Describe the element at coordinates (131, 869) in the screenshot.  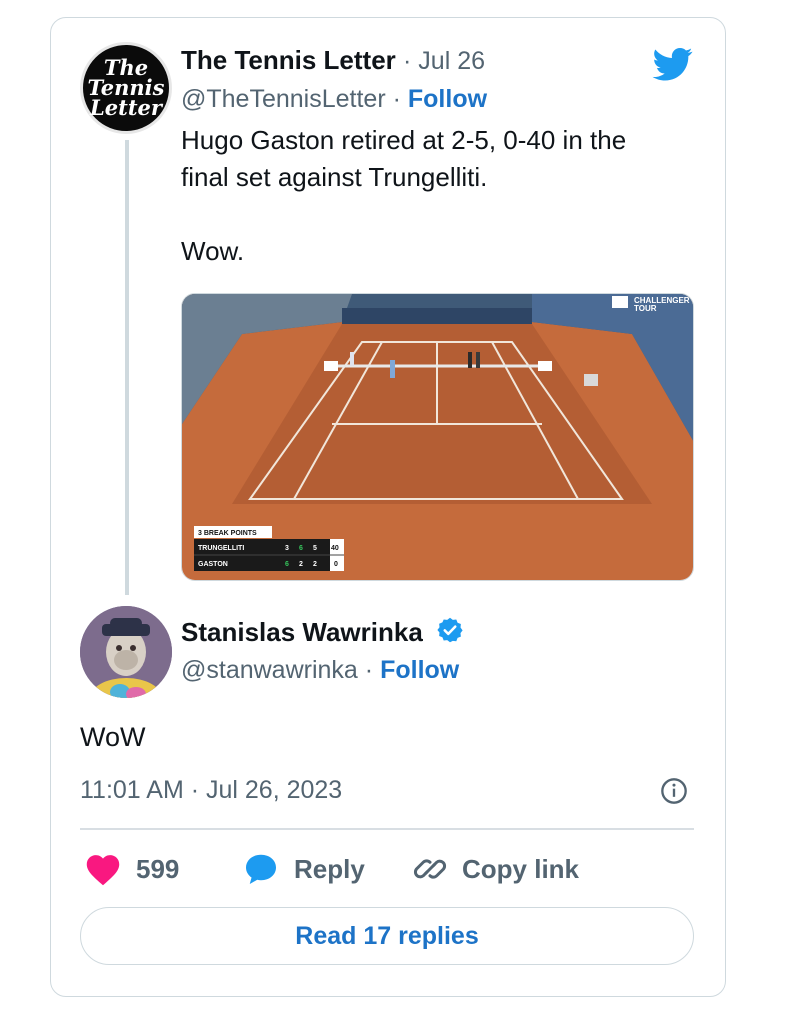
I see `like-button: 599` at that location.